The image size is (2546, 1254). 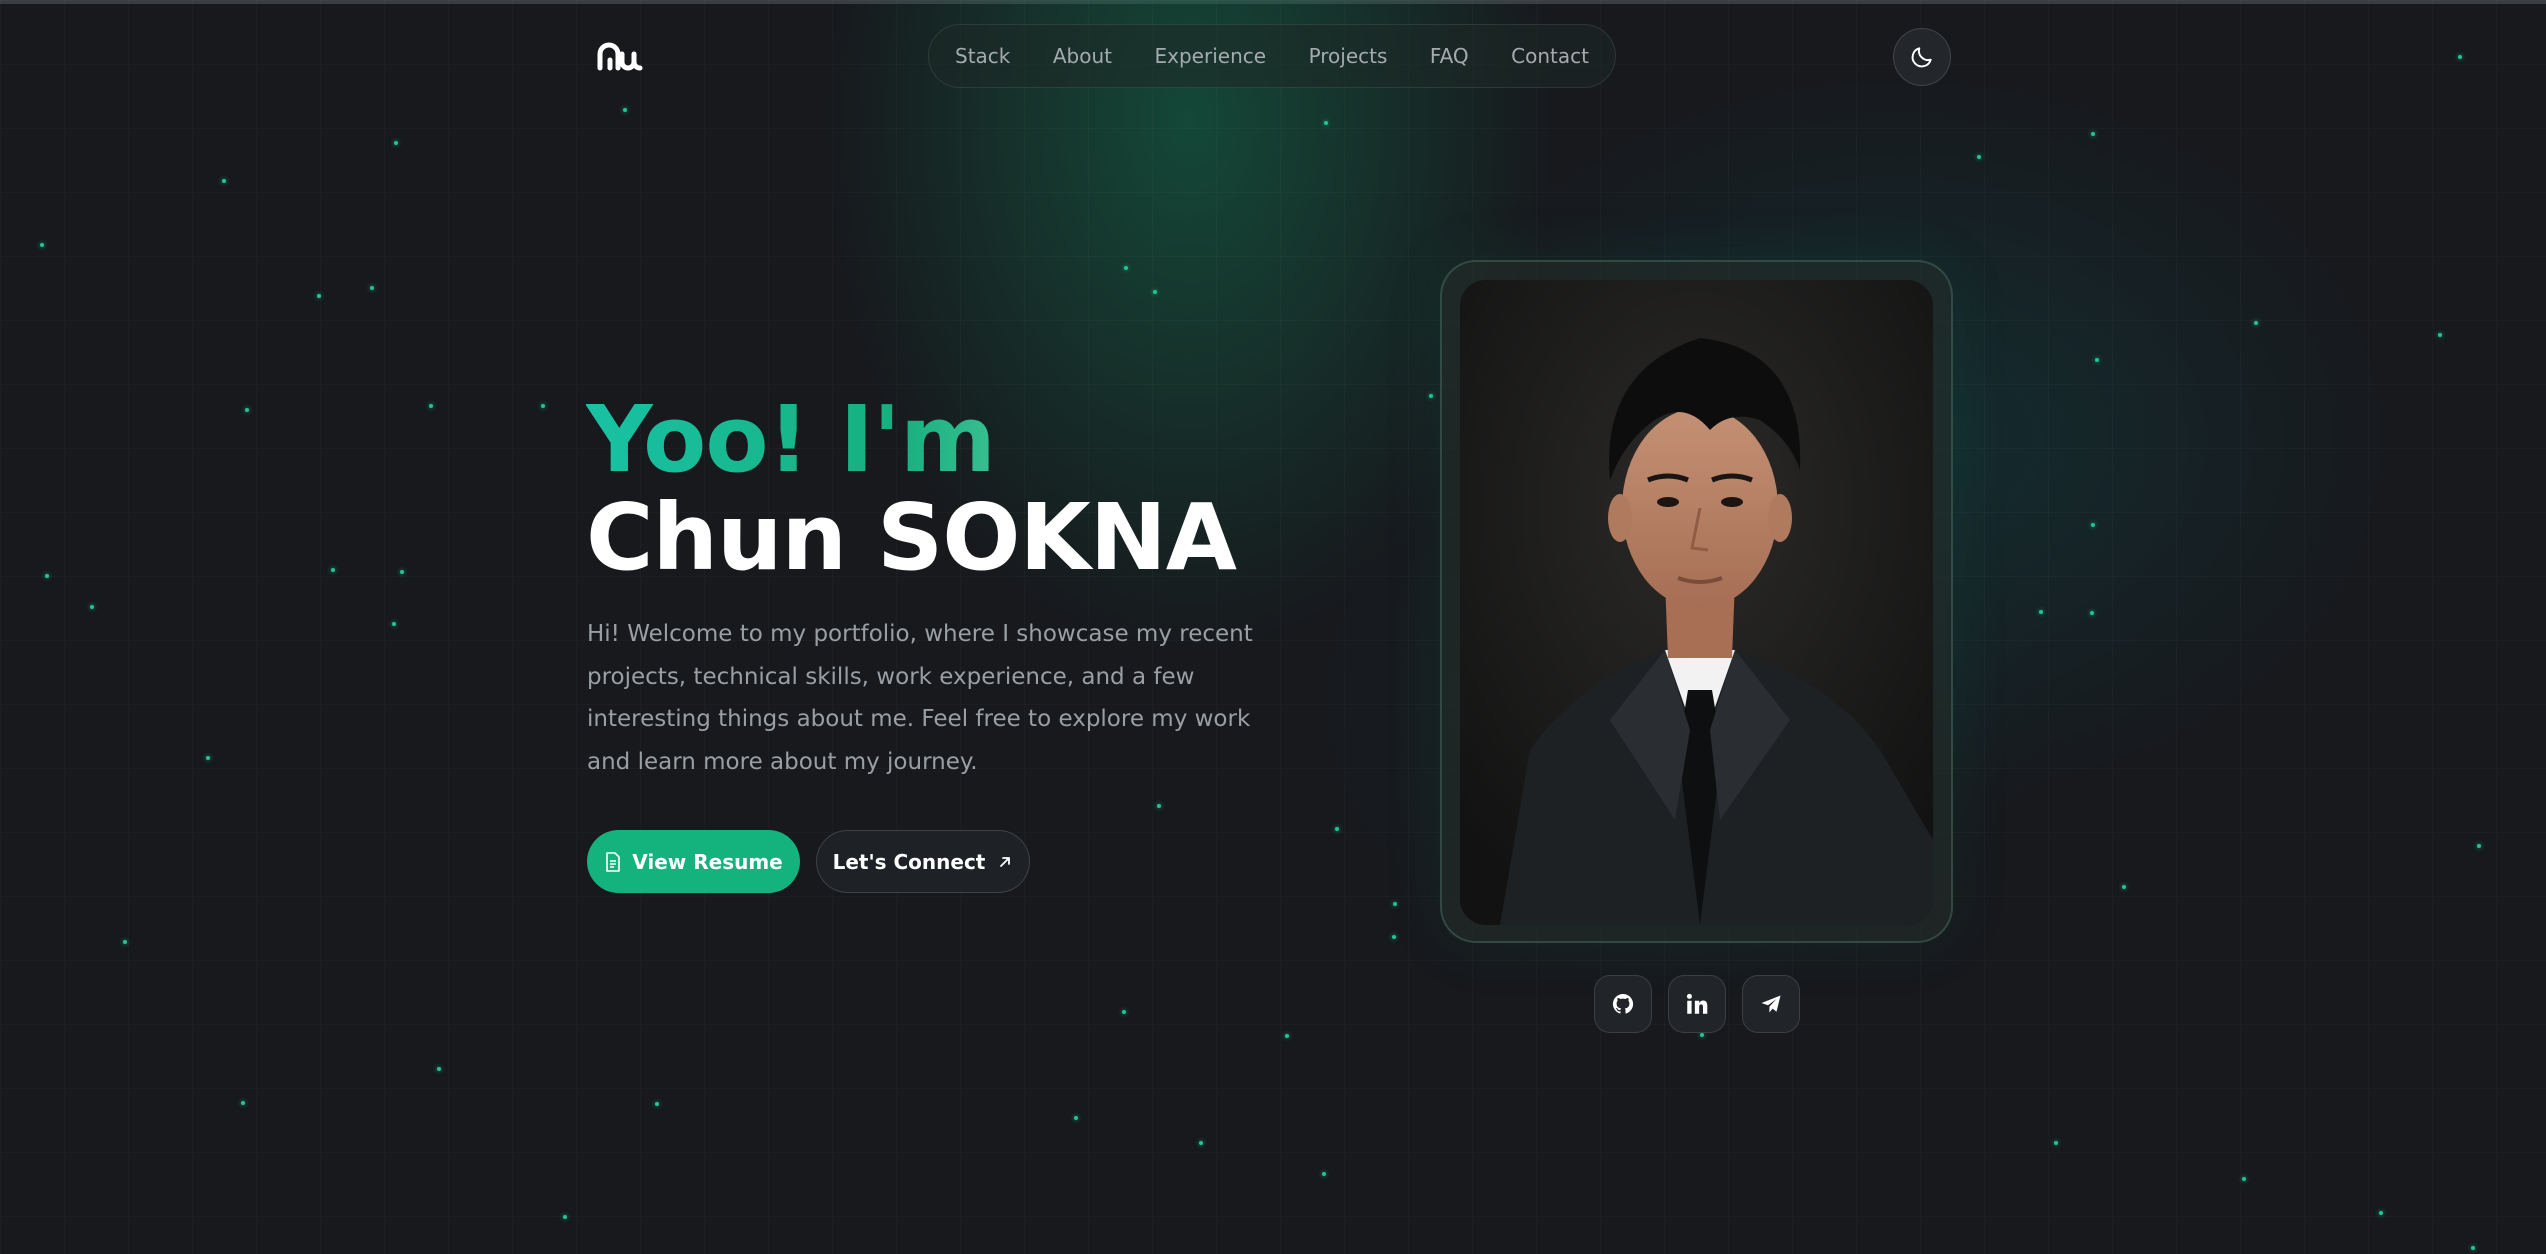 What do you see at coordinates (1449, 56) in the screenshot?
I see `nav-faq: FAQ` at bounding box center [1449, 56].